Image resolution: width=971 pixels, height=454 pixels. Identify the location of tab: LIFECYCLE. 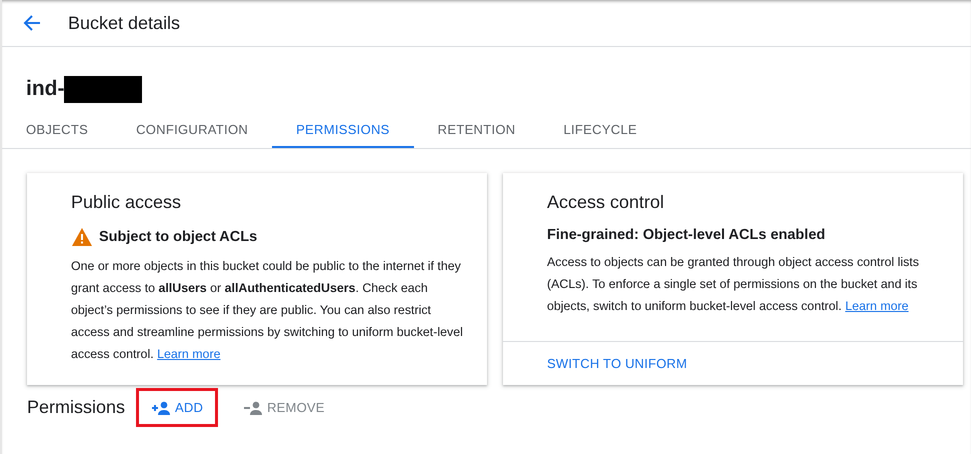
(600, 130).